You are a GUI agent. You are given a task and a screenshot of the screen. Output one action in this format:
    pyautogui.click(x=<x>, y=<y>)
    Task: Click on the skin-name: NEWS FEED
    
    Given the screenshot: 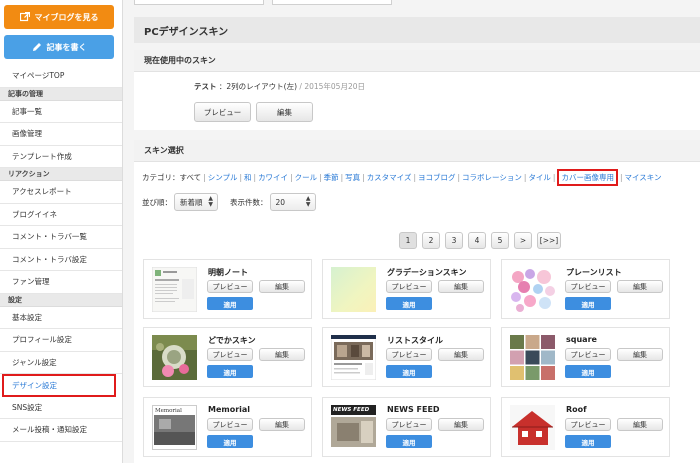 What is the action you would take?
    pyautogui.click(x=413, y=409)
    